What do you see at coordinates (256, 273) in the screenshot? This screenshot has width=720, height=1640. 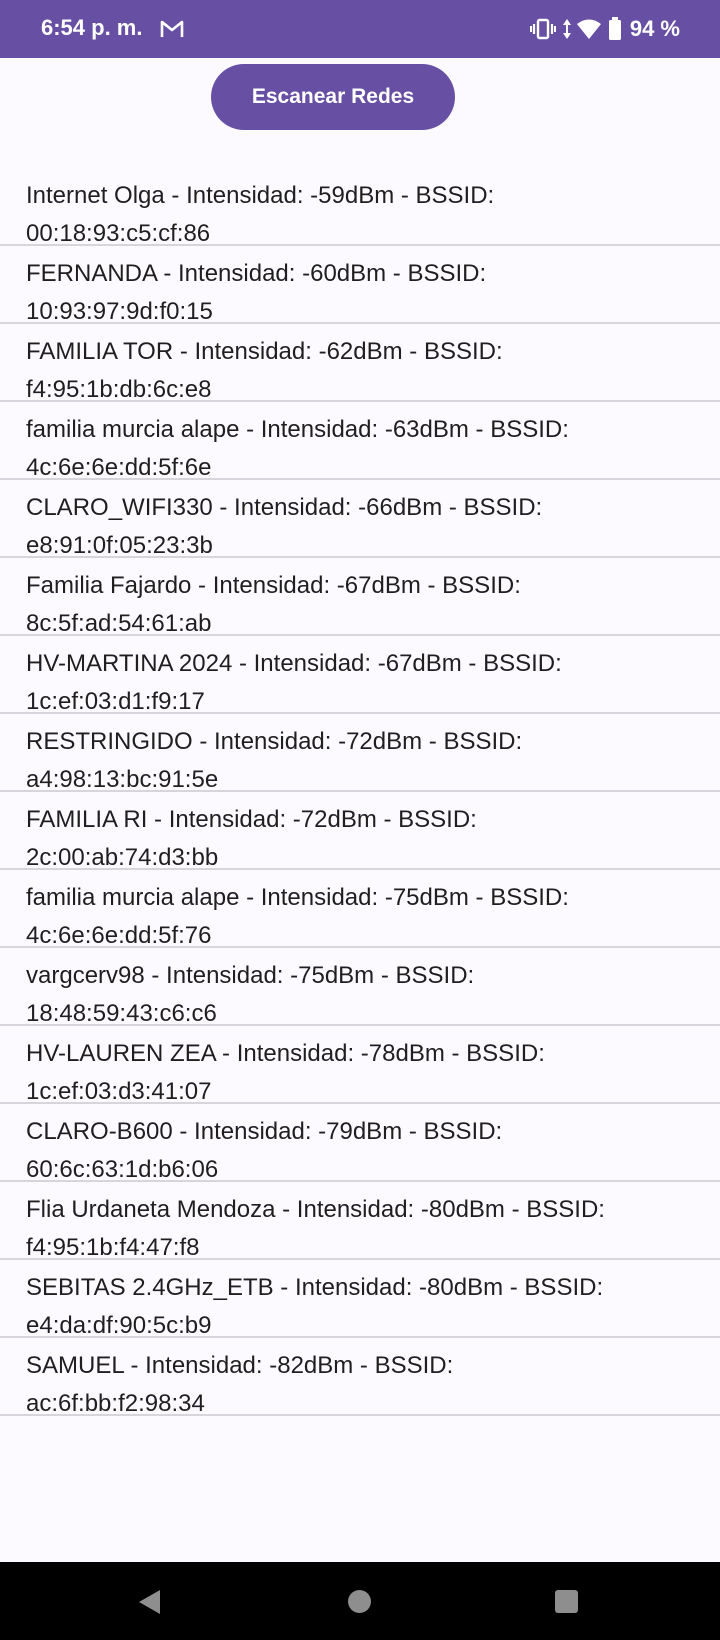 I see `network-name-signal: FERNANDA - Intensidad: -60dBm - BSSID:` at bounding box center [256, 273].